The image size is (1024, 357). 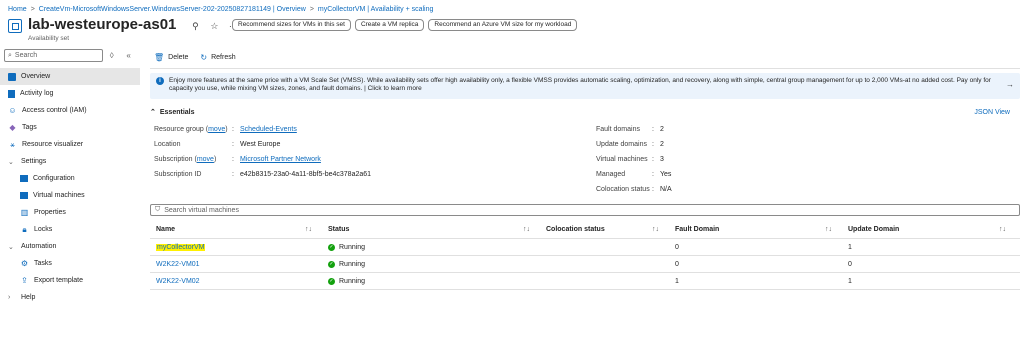 What do you see at coordinates (10, 55) in the screenshot?
I see `search-icon: ⌕` at bounding box center [10, 55].